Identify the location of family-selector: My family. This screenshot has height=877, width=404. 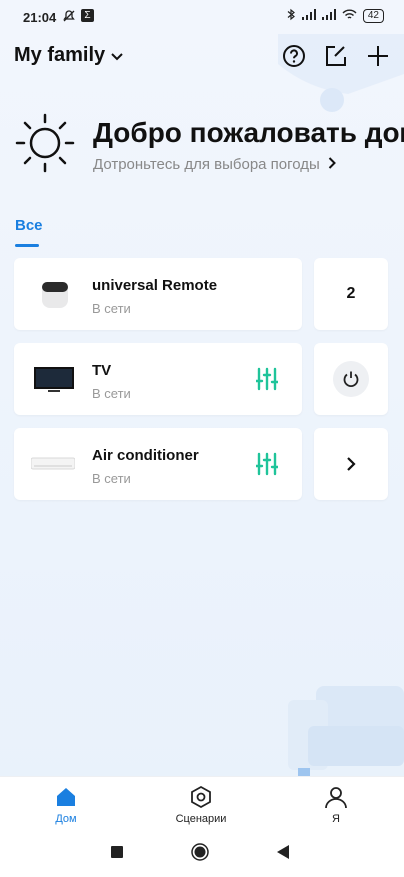
(68, 55).